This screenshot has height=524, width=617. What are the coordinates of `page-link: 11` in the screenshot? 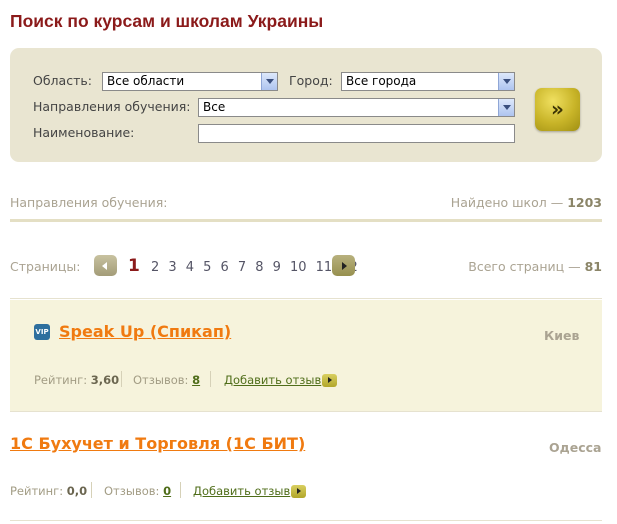 It's located at (324, 268).